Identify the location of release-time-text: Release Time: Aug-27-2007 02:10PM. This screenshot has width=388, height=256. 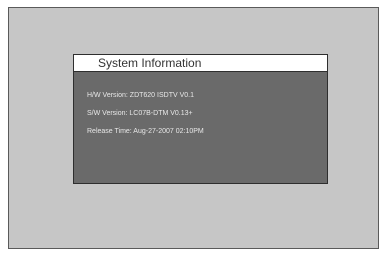
(145, 131).